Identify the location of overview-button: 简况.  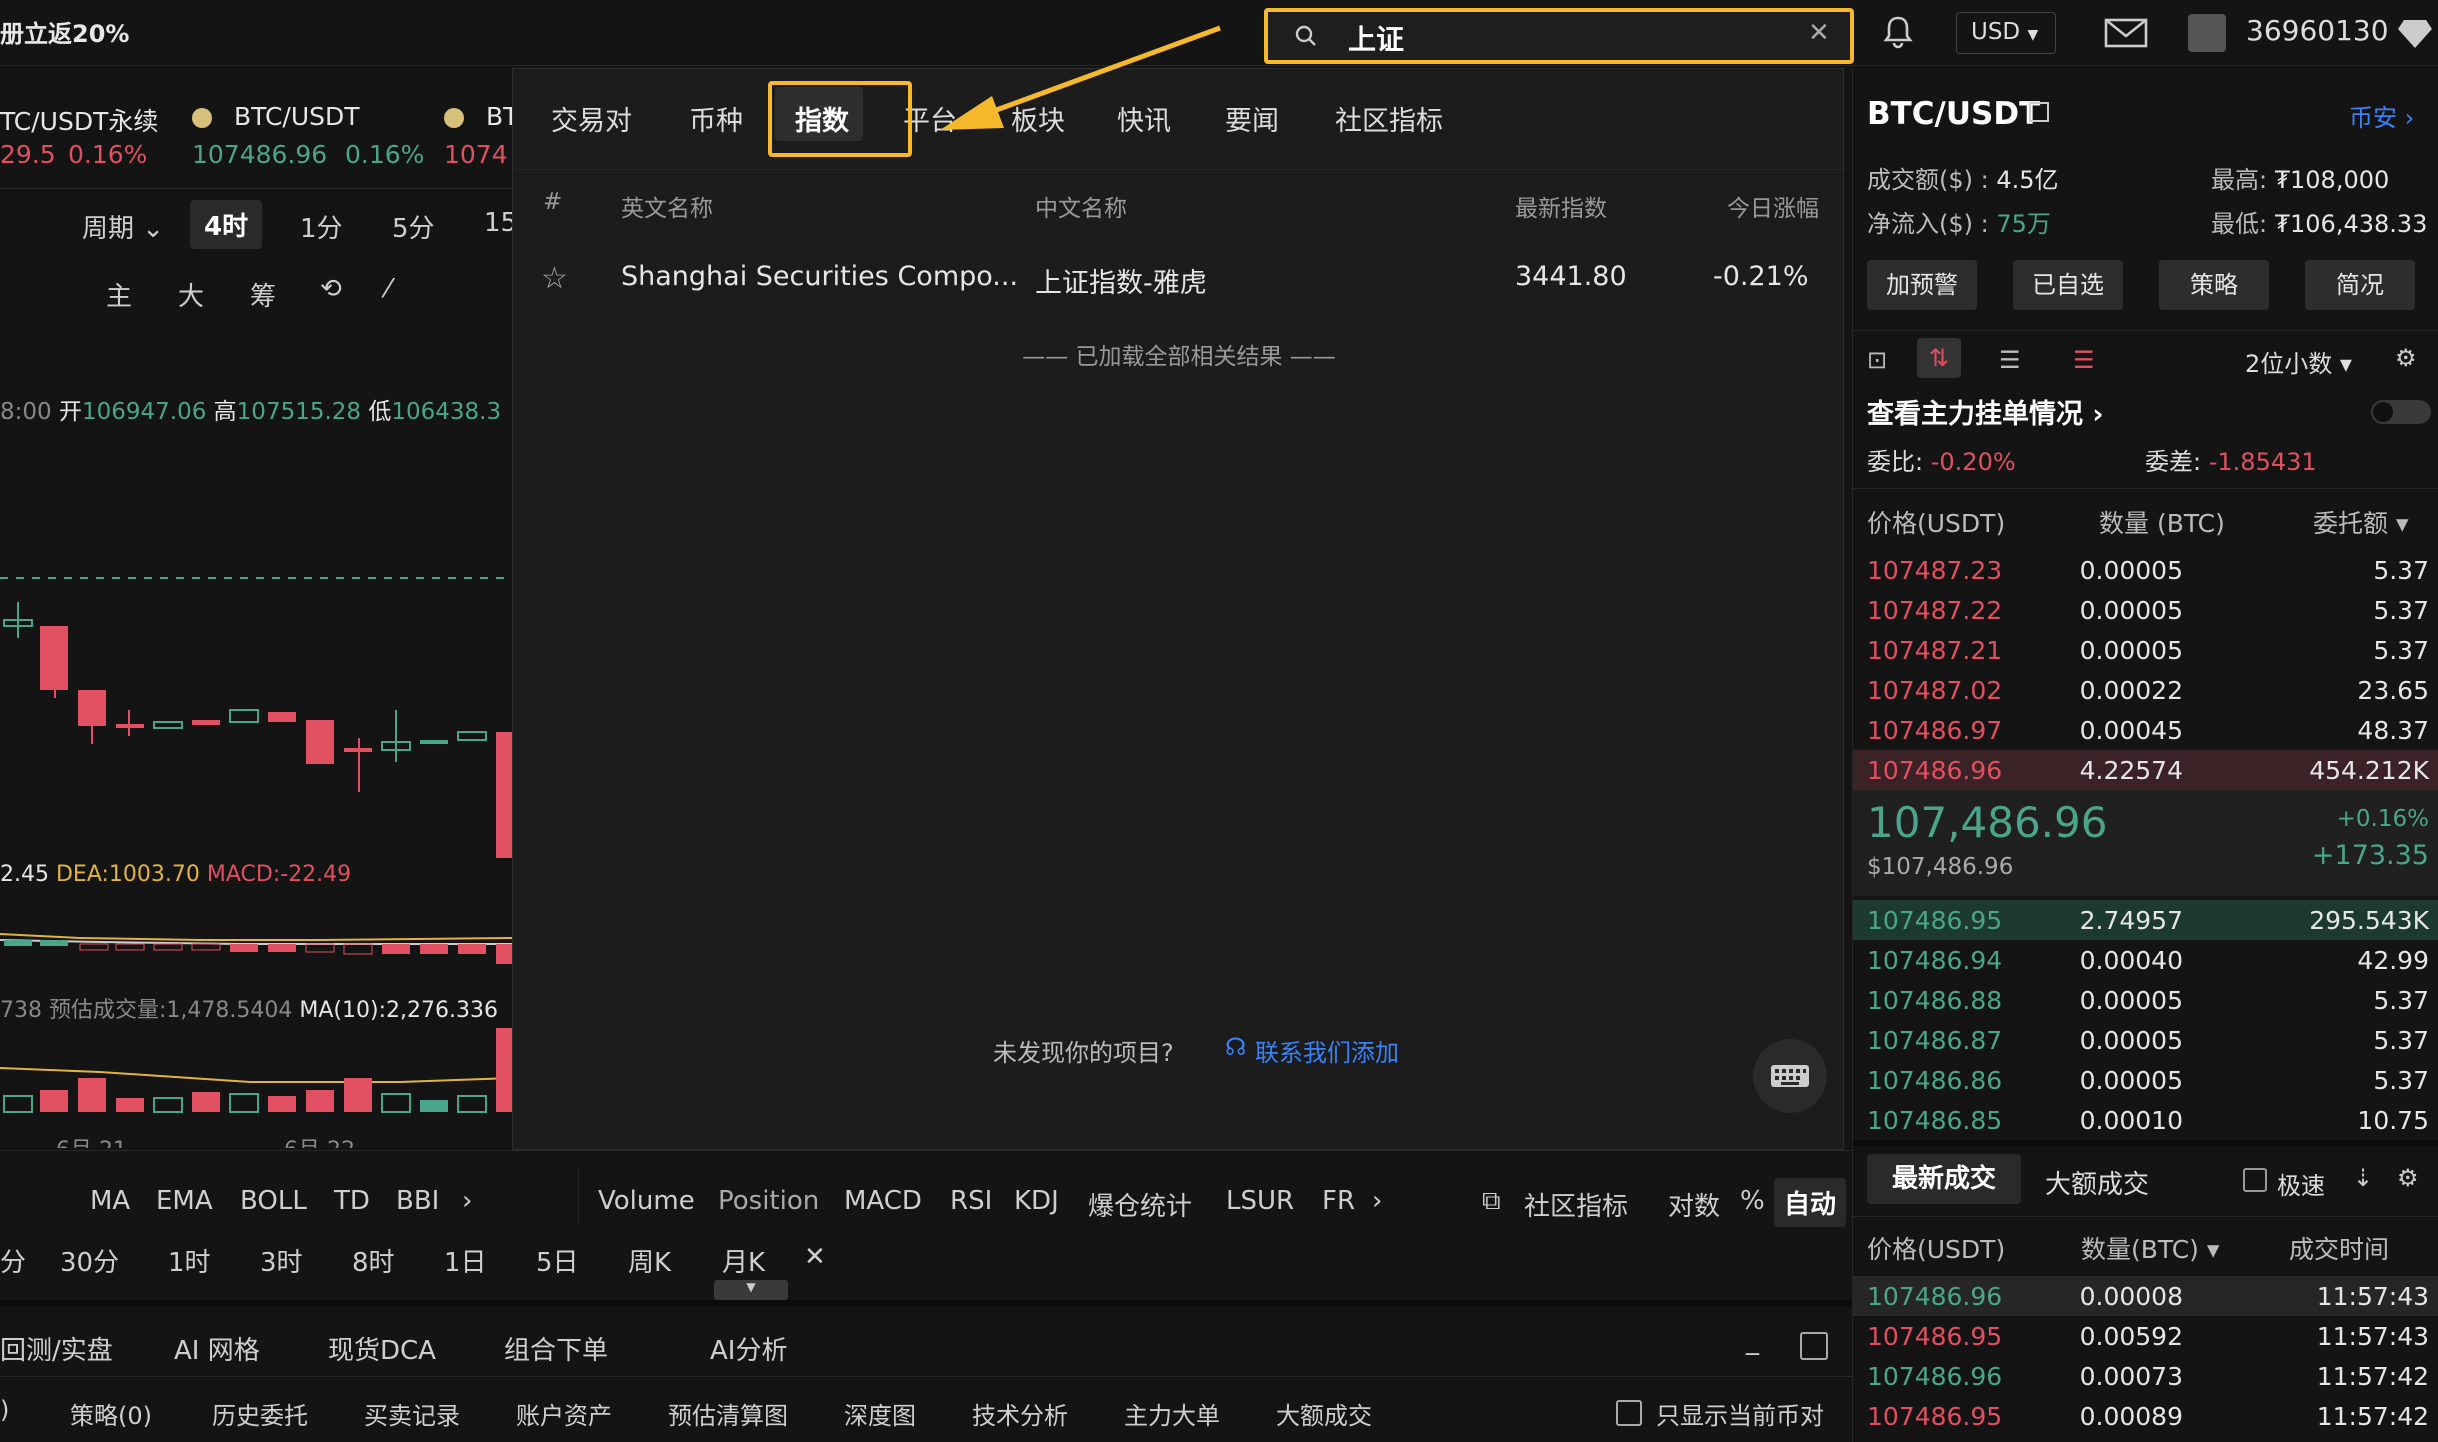
(2360, 285).